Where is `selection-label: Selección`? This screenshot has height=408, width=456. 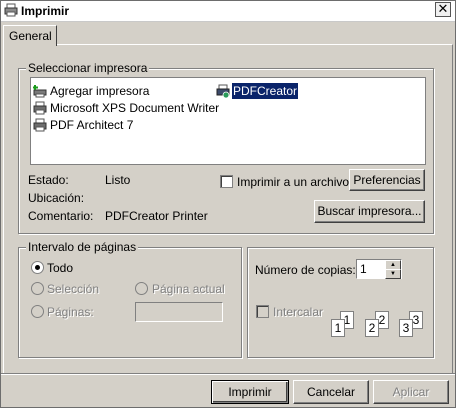 selection-label: Selección is located at coordinates (73, 289).